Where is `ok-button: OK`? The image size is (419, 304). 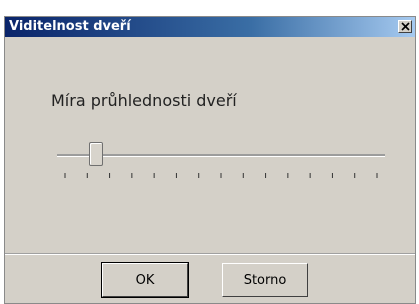
ok-button: OK is located at coordinates (145, 280).